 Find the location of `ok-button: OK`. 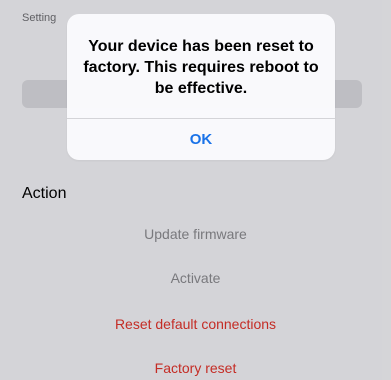

ok-button: OK is located at coordinates (201, 139).